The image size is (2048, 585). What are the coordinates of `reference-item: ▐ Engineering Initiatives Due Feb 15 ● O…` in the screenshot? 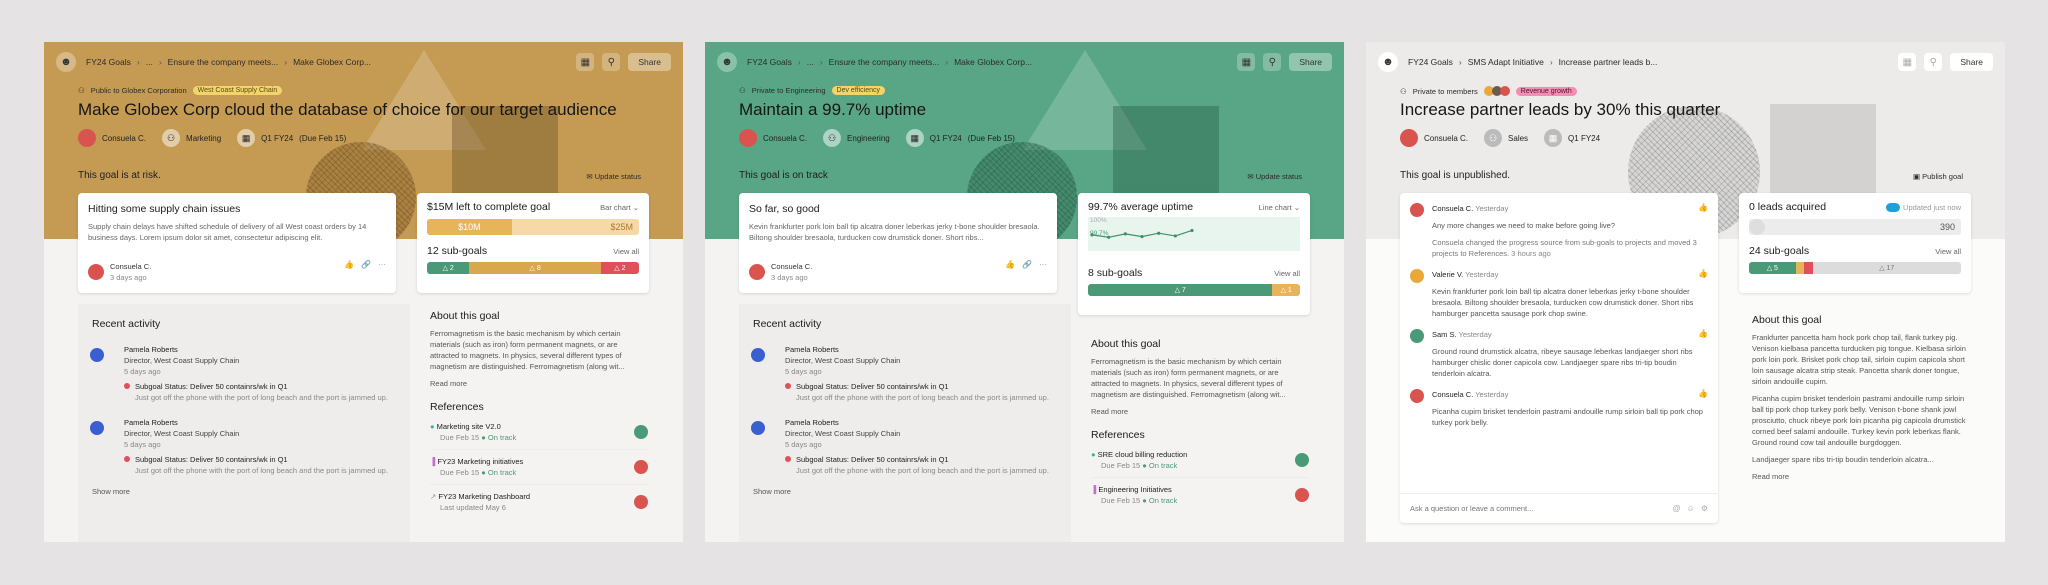 It's located at (1200, 495).